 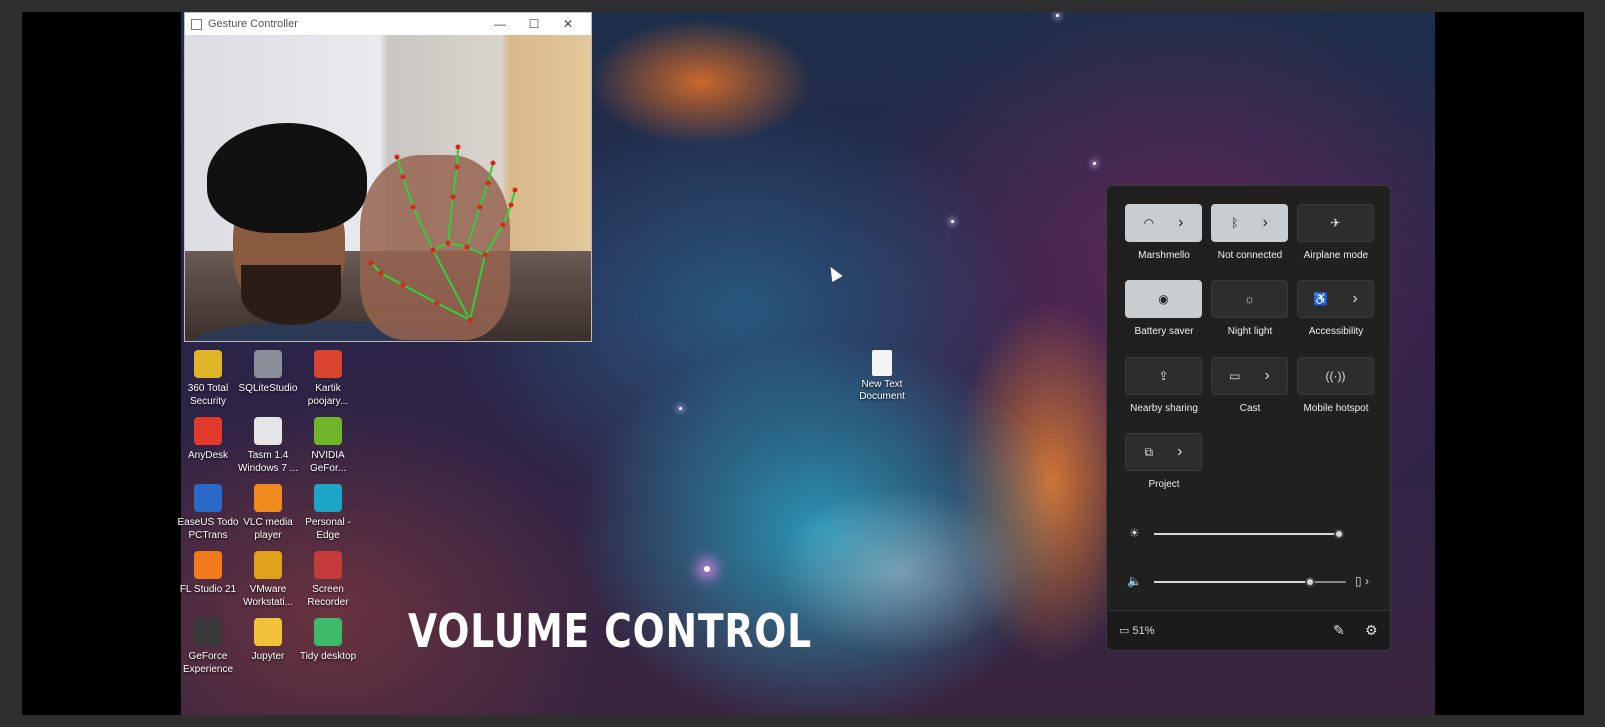 What do you see at coordinates (328, 640) in the screenshot?
I see `desktop-shortcut: Tidy desktop` at bounding box center [328, 640].